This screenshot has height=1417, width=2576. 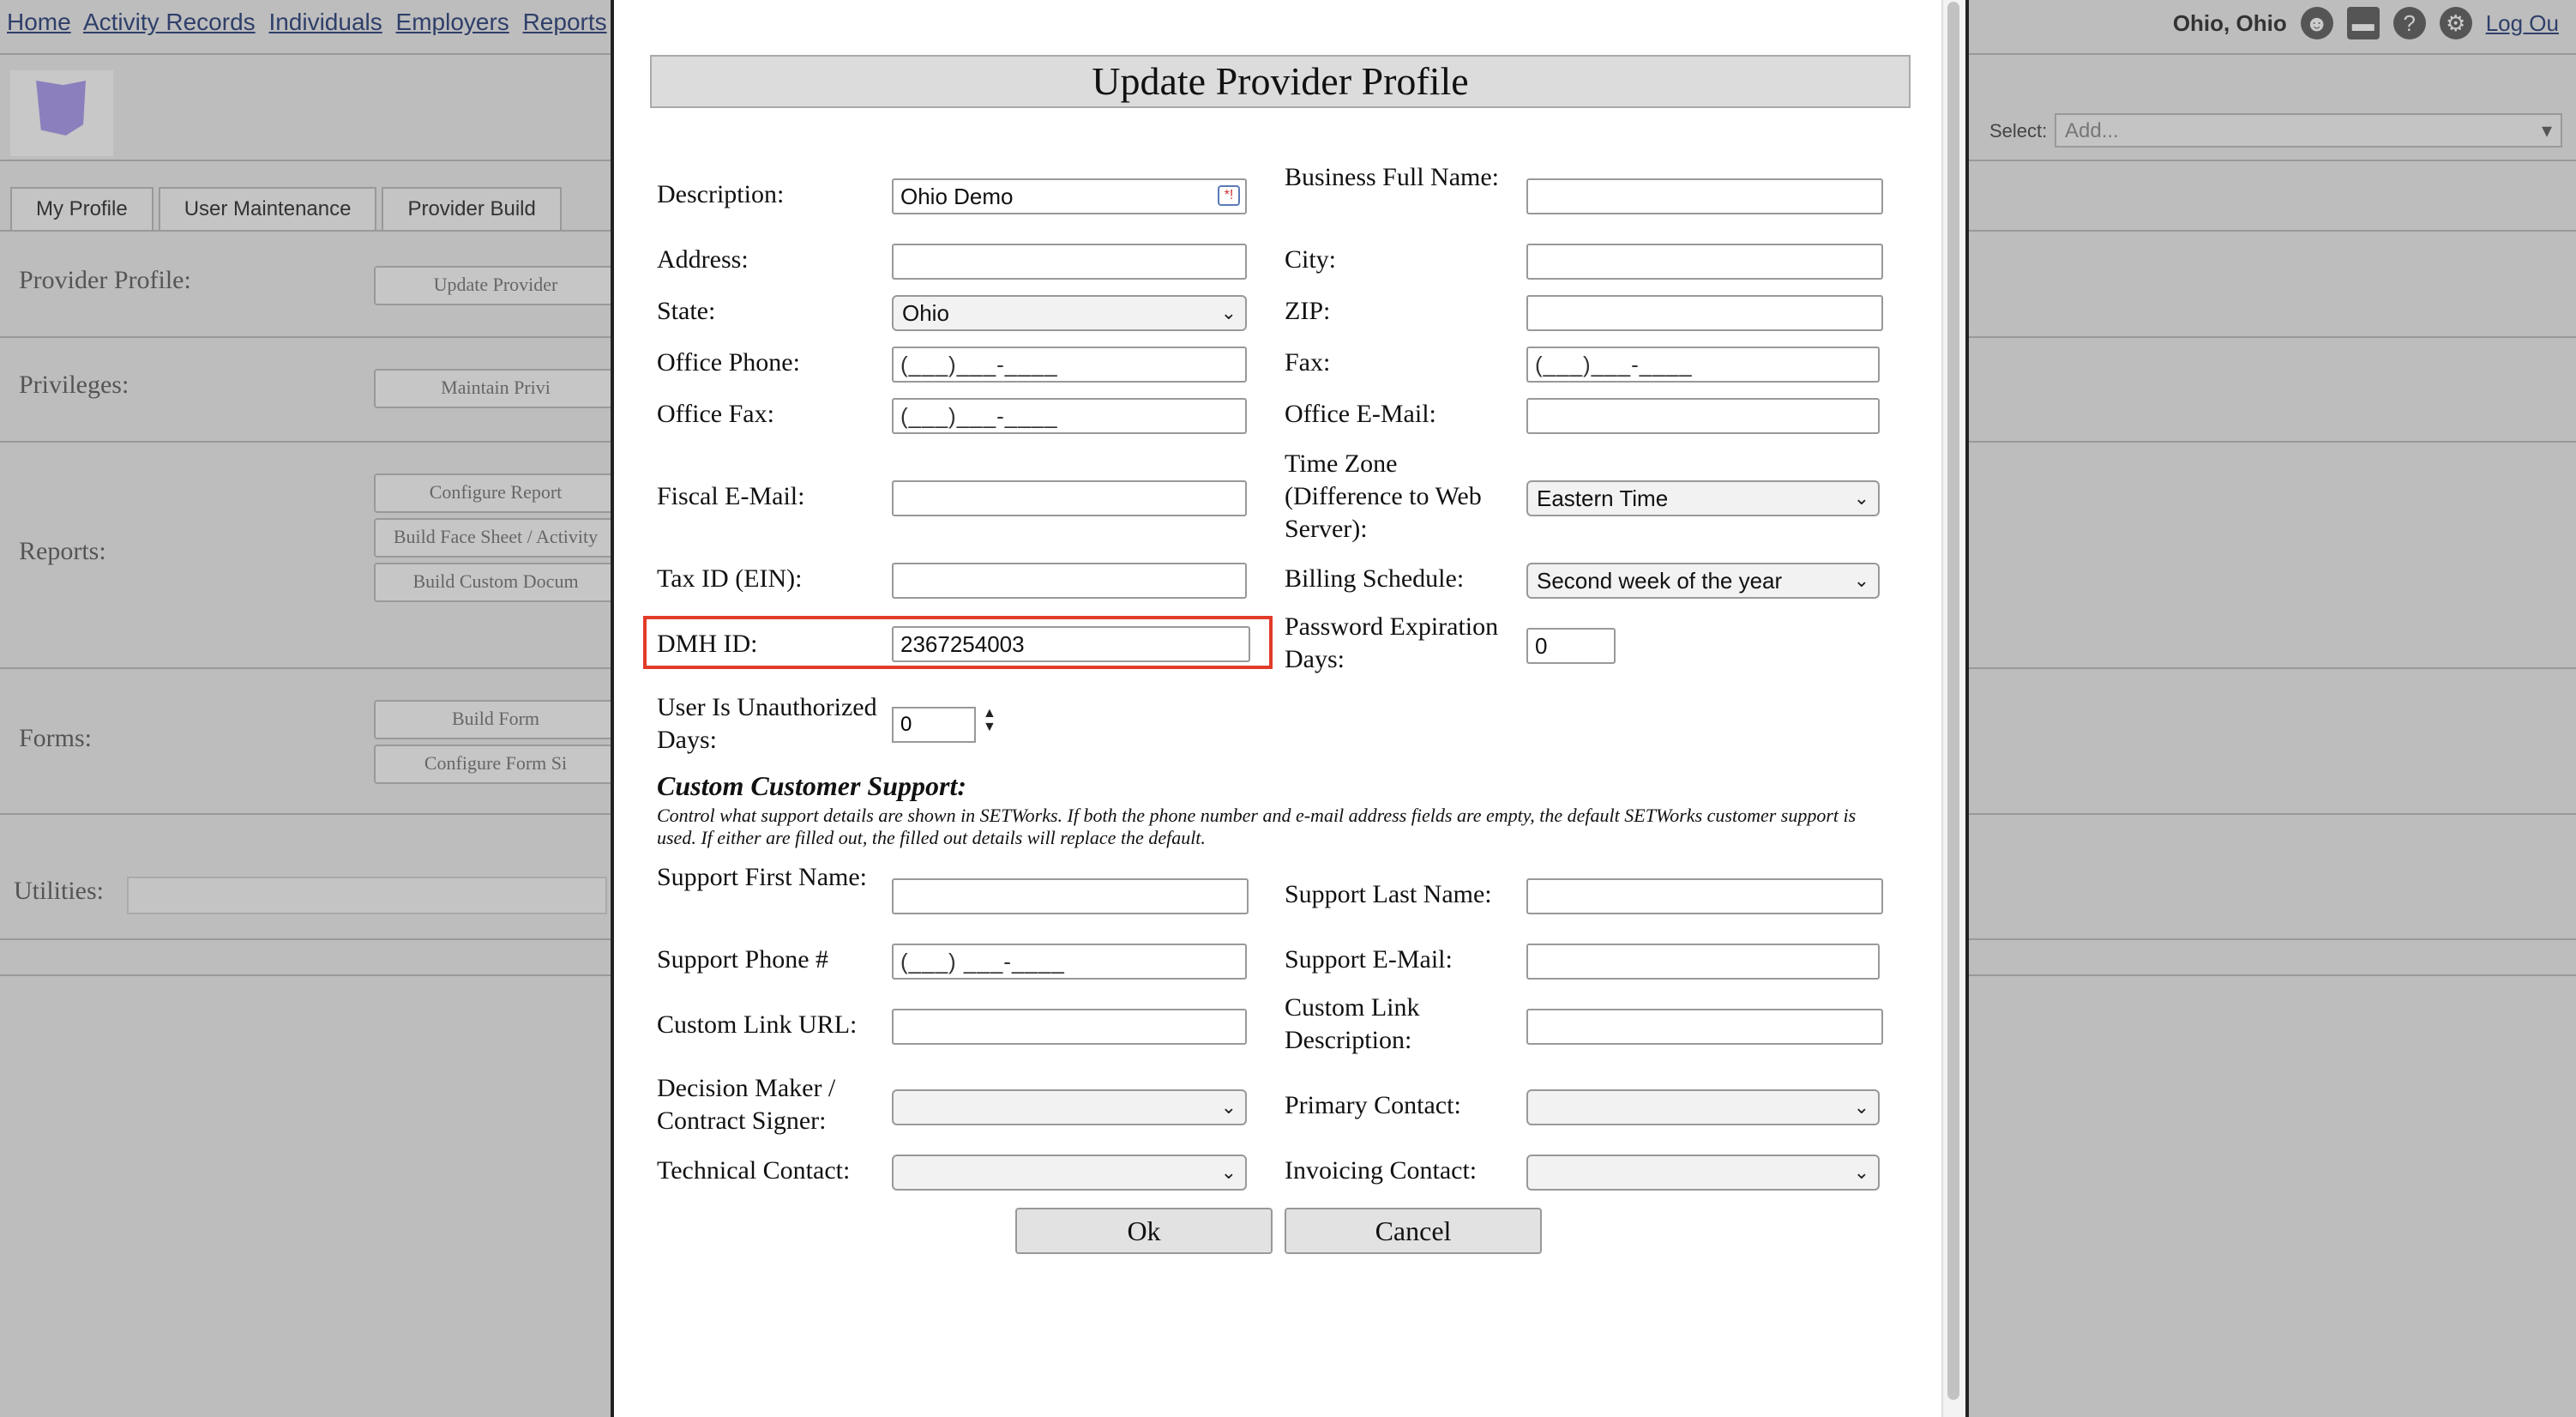 I want to click on fax-mask: (___)___-____, so click(x=1614, y=365).